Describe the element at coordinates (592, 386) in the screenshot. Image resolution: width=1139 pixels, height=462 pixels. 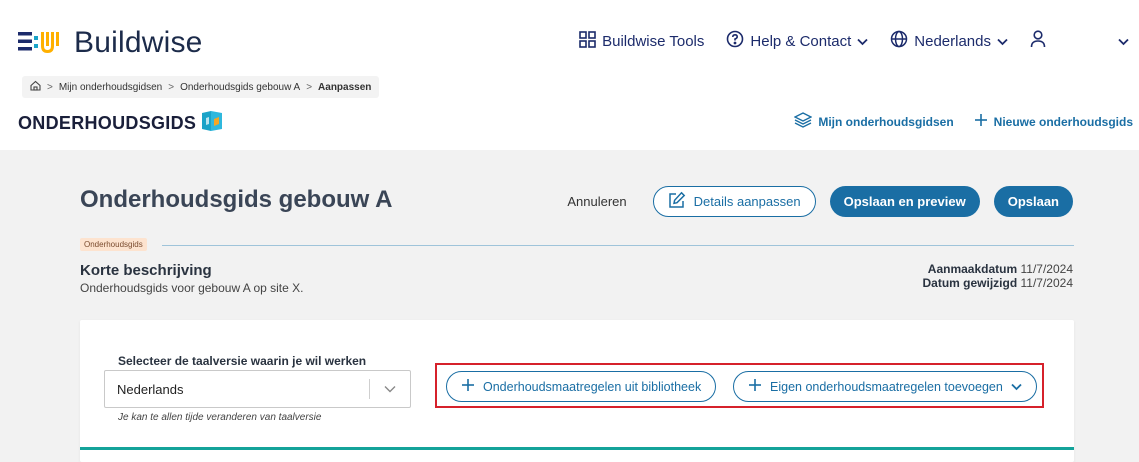
I see `add-from-library-label: Onderhoudsmaatregelen uit bibliotheek` at that location.